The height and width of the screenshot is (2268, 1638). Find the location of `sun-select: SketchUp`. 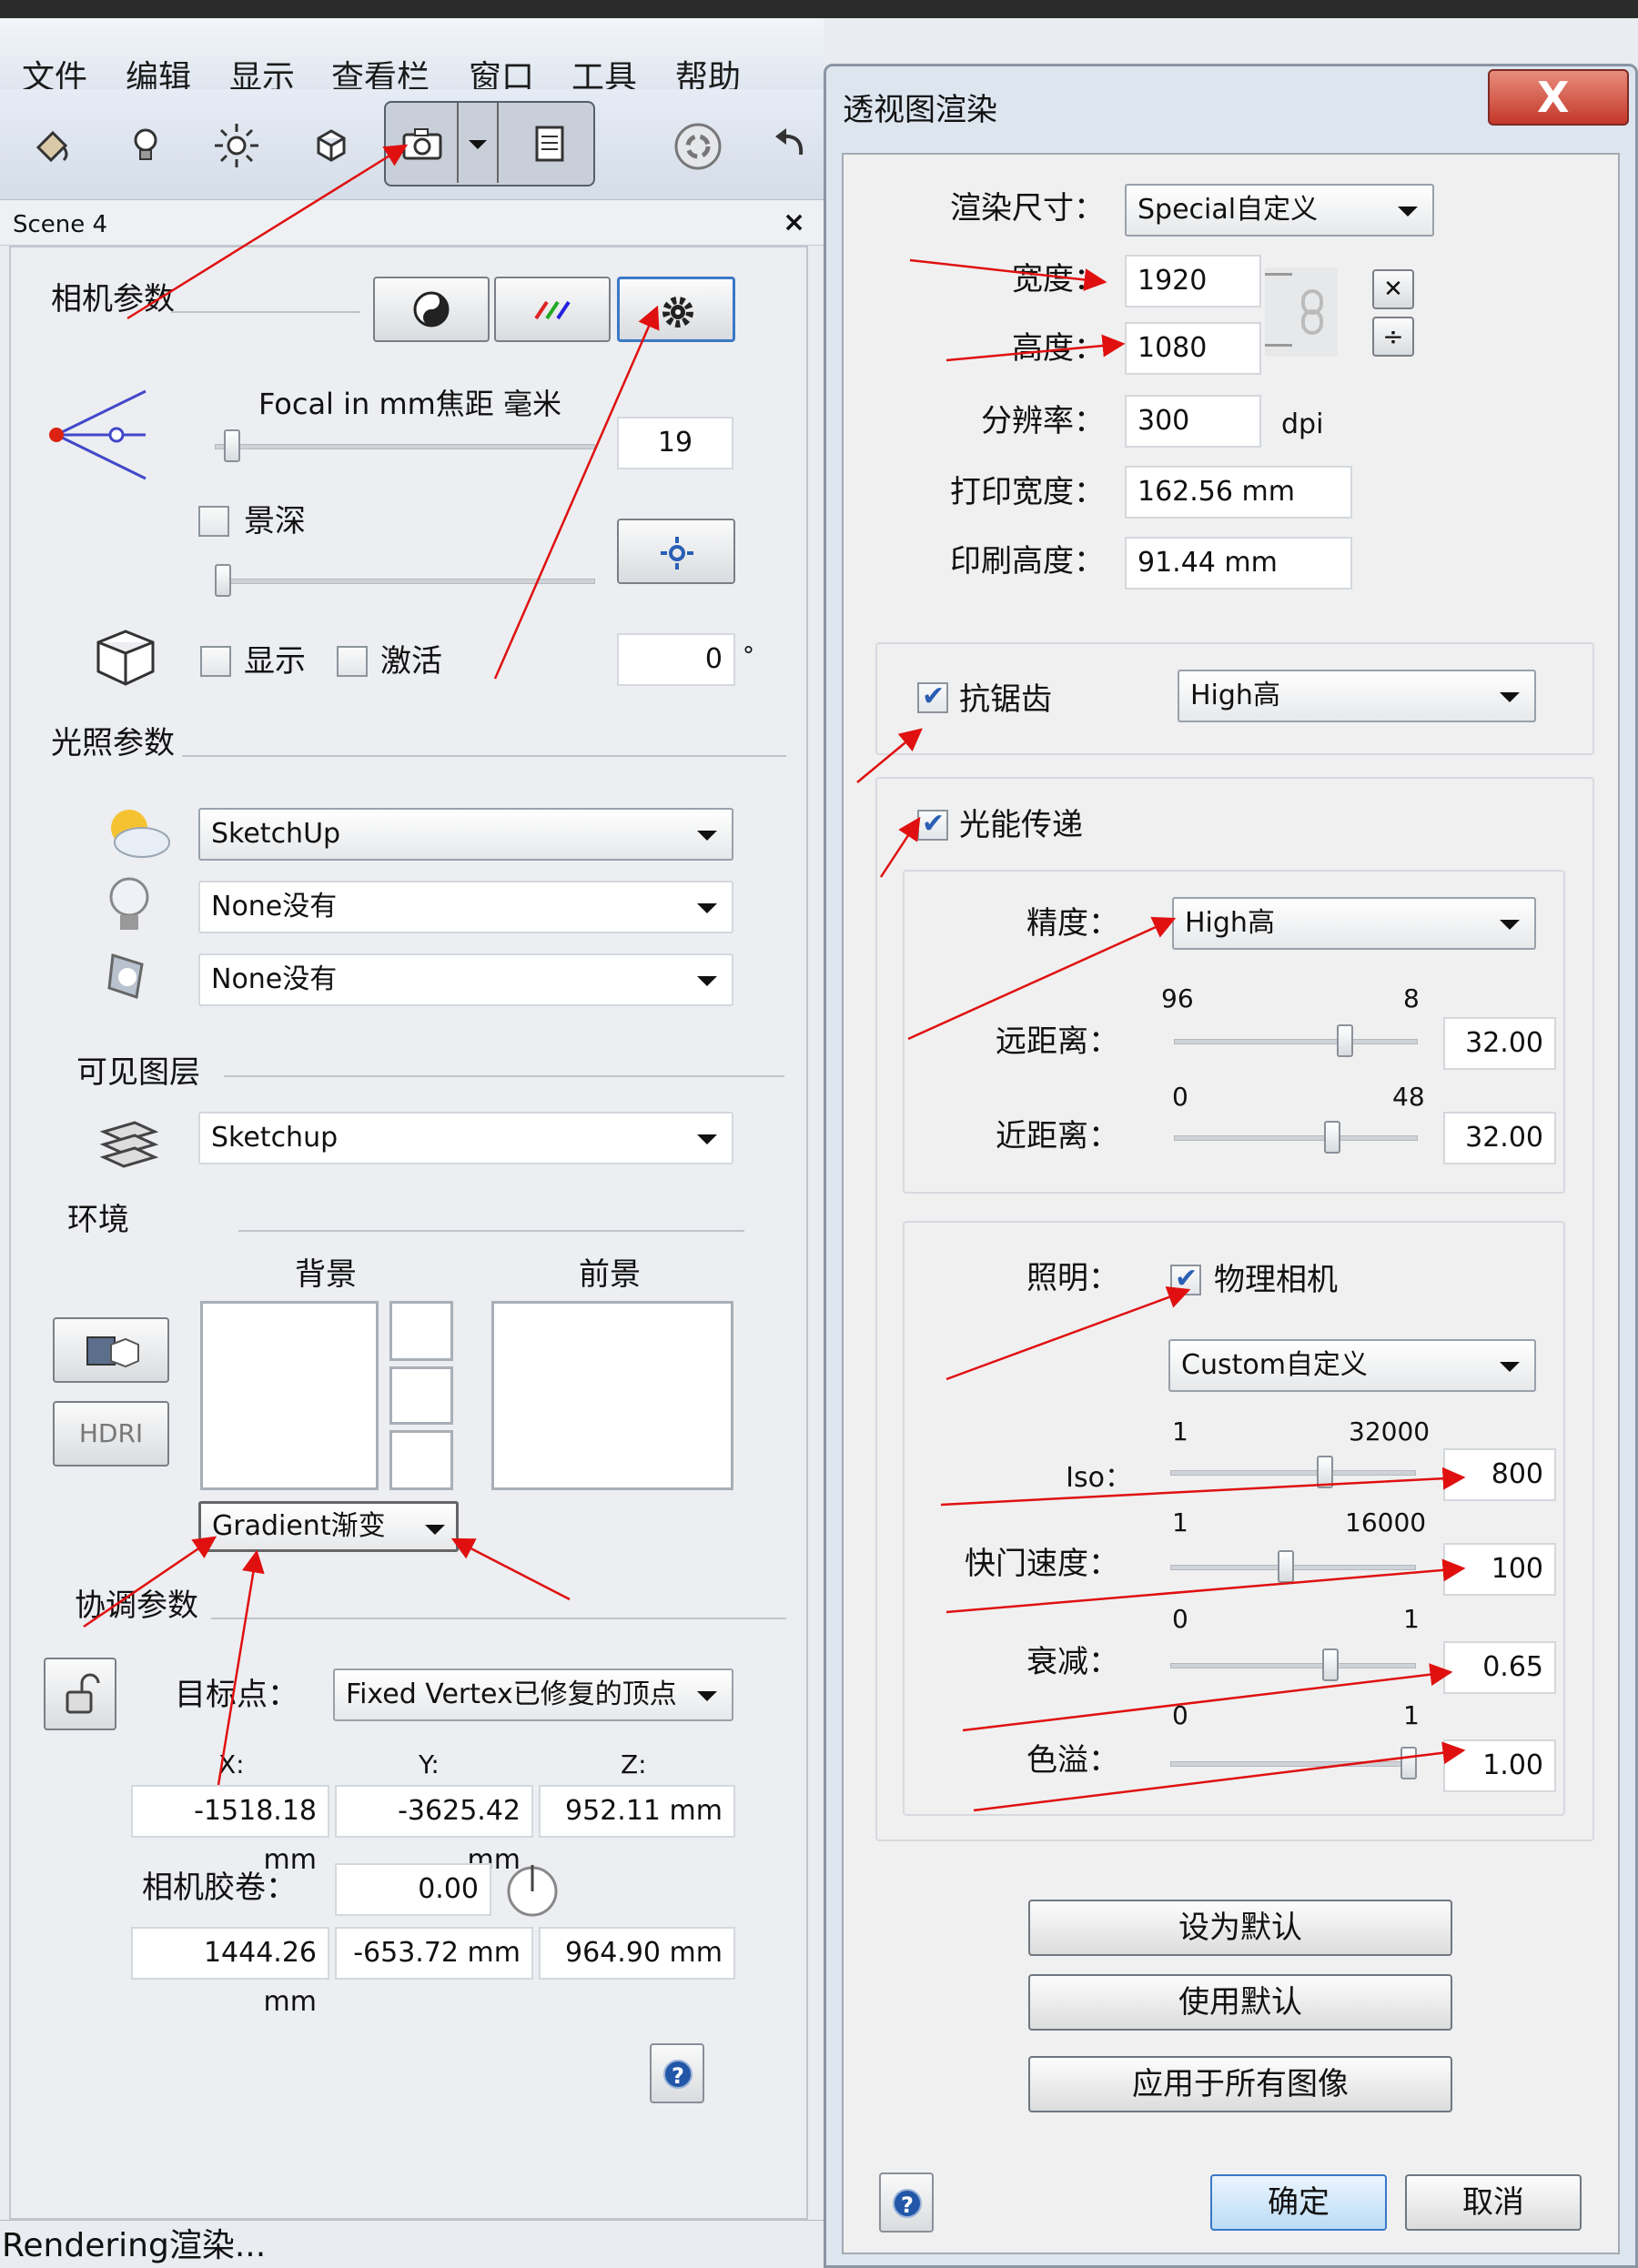

sun-select: SketchUp is located at coordinates (466, 835).